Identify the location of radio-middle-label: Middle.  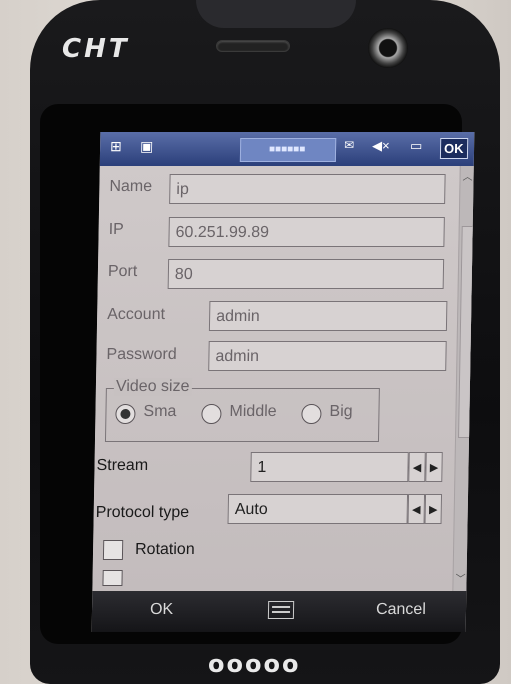
(253, 411).